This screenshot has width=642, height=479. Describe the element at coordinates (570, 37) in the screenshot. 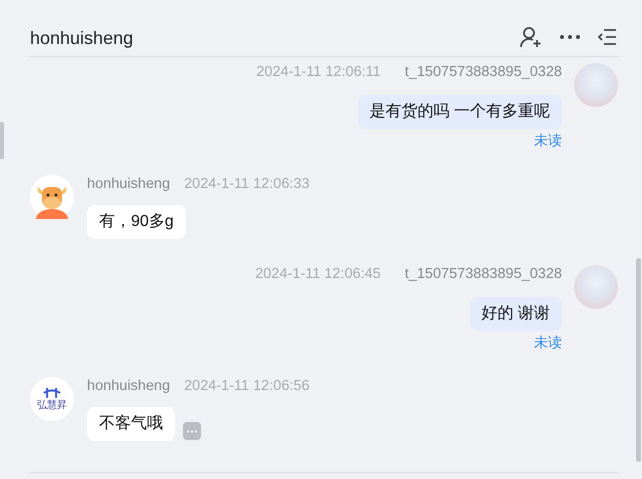

I see `more-icon` at that location.